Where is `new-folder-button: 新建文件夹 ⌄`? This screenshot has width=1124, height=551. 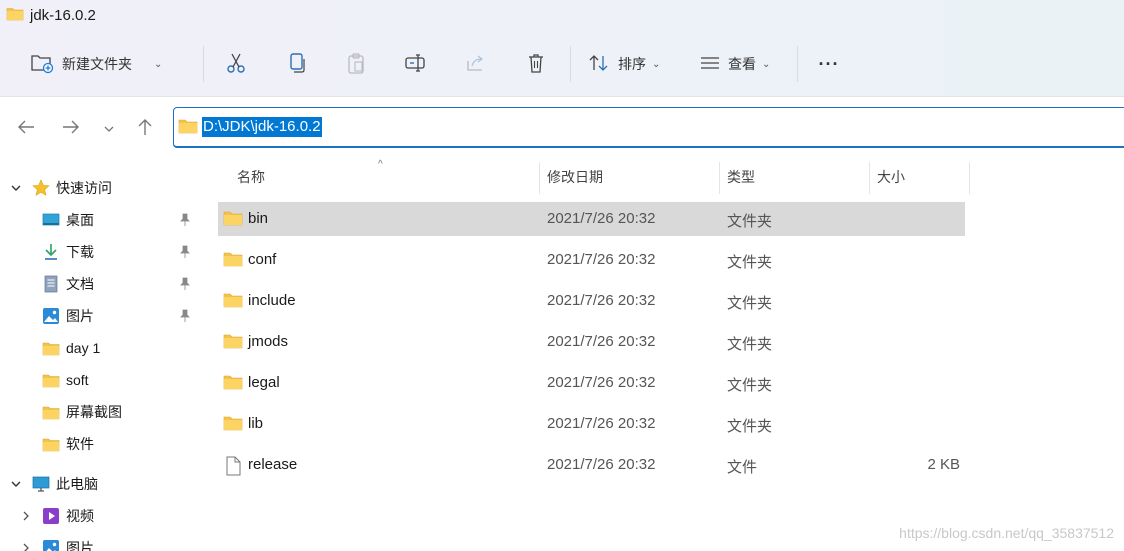
new-folder-button: 新建文件夹 ⌄ is located at coordinates (96, 64).